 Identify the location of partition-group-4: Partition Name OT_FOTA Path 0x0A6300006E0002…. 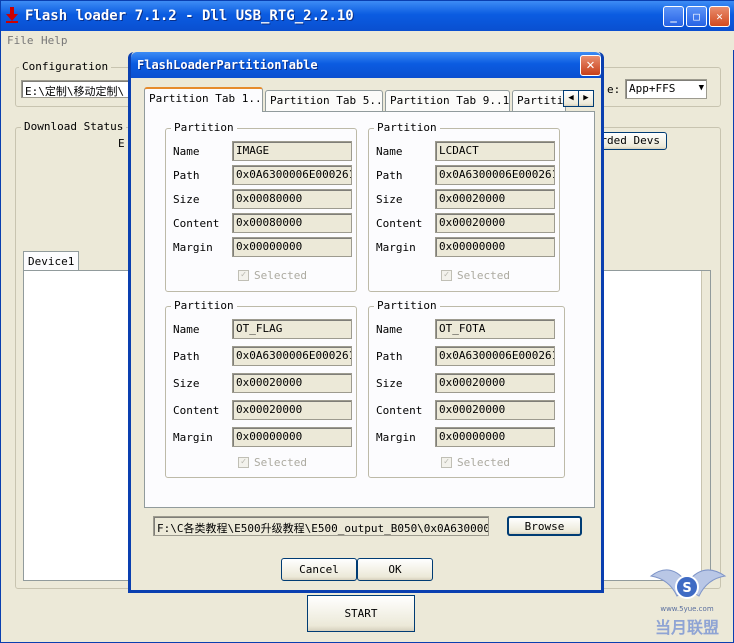
(466, 388).